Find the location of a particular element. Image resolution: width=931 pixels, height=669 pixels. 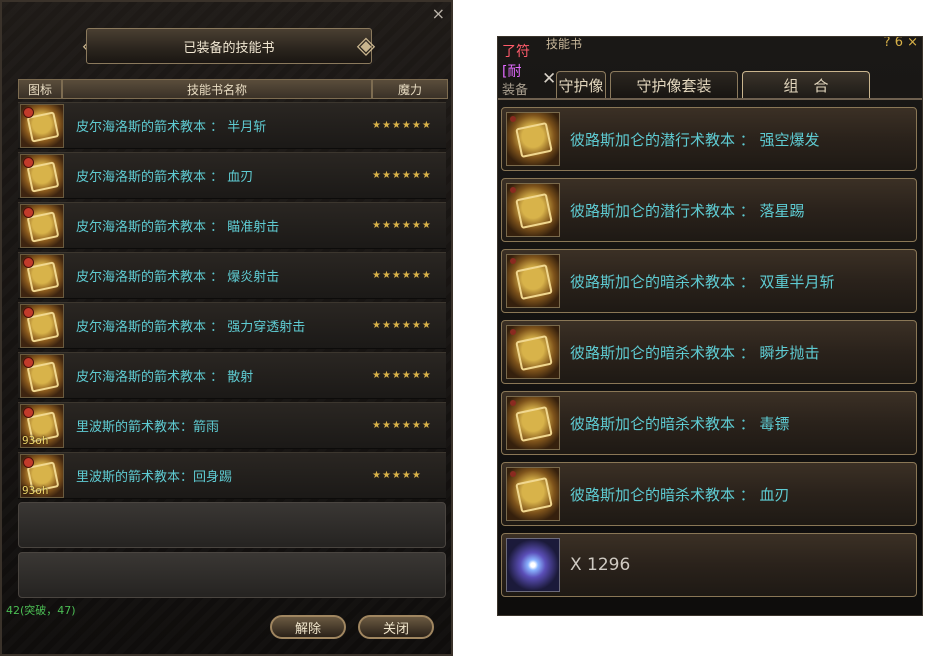

combo-skillbook-row: 彼路斯加仑的潜行术教本 ： 落星踢 is located at coordinates (709, 210).